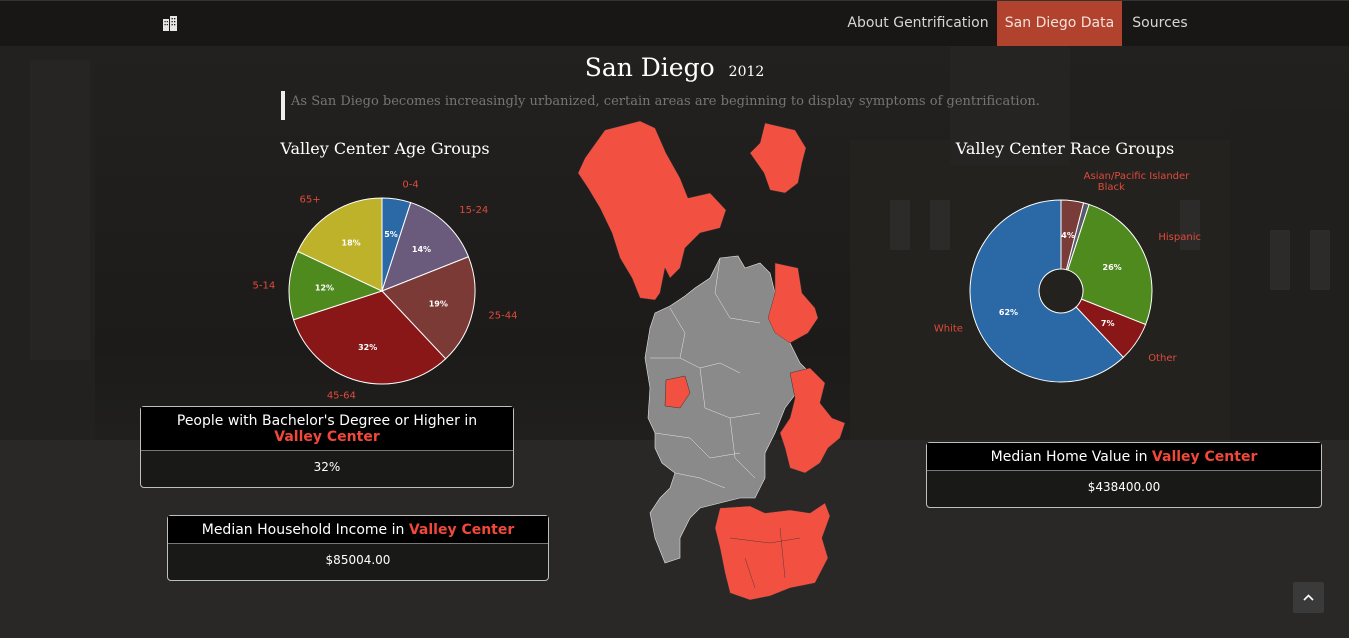 The width and height of the screenshot is (1349, 638). What do you see at coordinates (1137, 176) in the screenshot?
I see `race-label-asian-pacific-islander: Asian/Pacific Islander` at bounding box center [1137, 176].